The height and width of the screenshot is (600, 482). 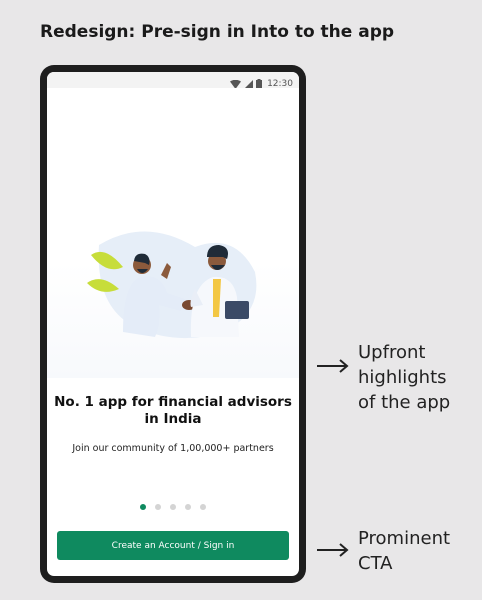 I want to click on page-indicator, so click(x=173, y=507).